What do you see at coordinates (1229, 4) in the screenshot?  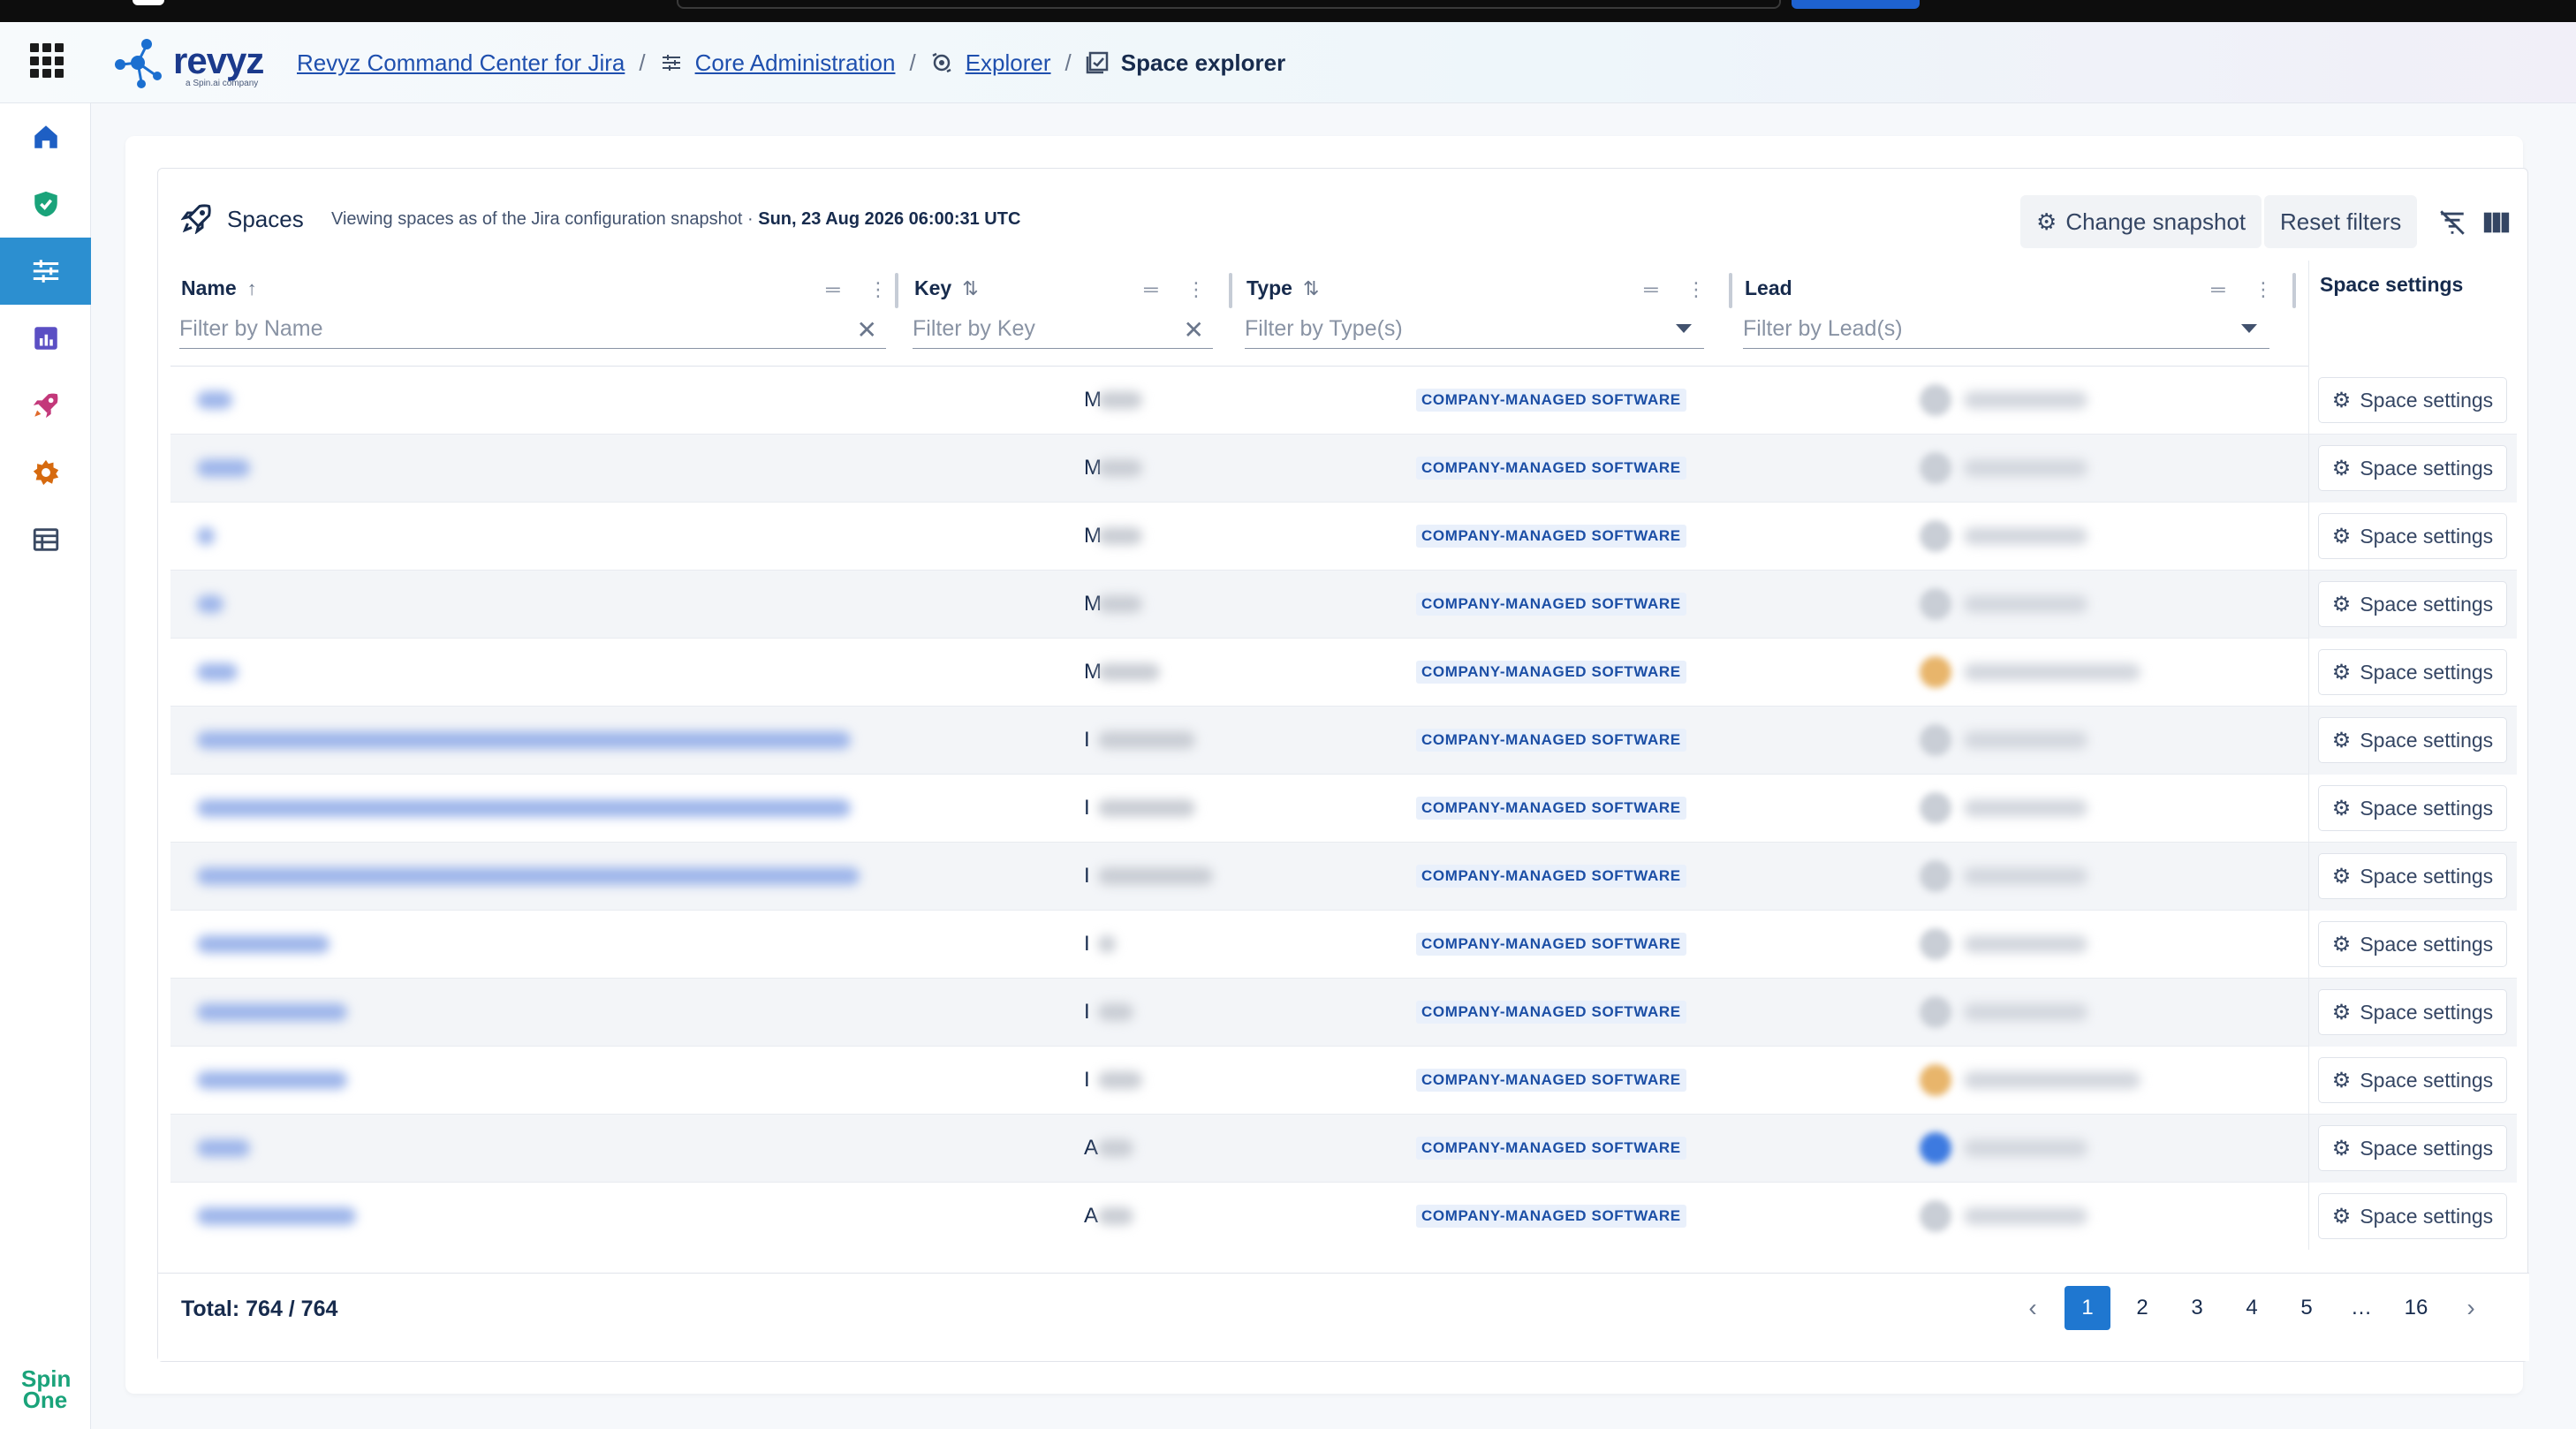 I see `browser-url-bar` at bounding box center [1229, 4].